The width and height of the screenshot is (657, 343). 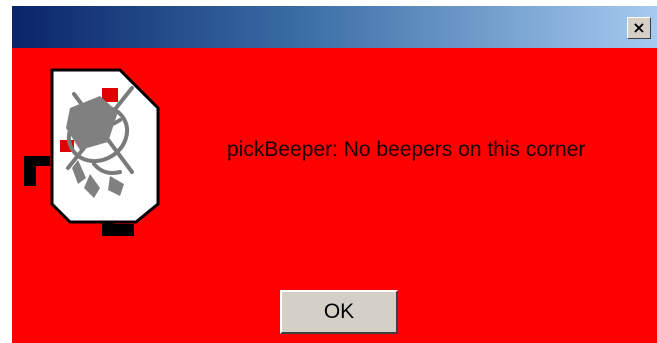 I want to click on close-button: ×, so click(x=639, y=28).